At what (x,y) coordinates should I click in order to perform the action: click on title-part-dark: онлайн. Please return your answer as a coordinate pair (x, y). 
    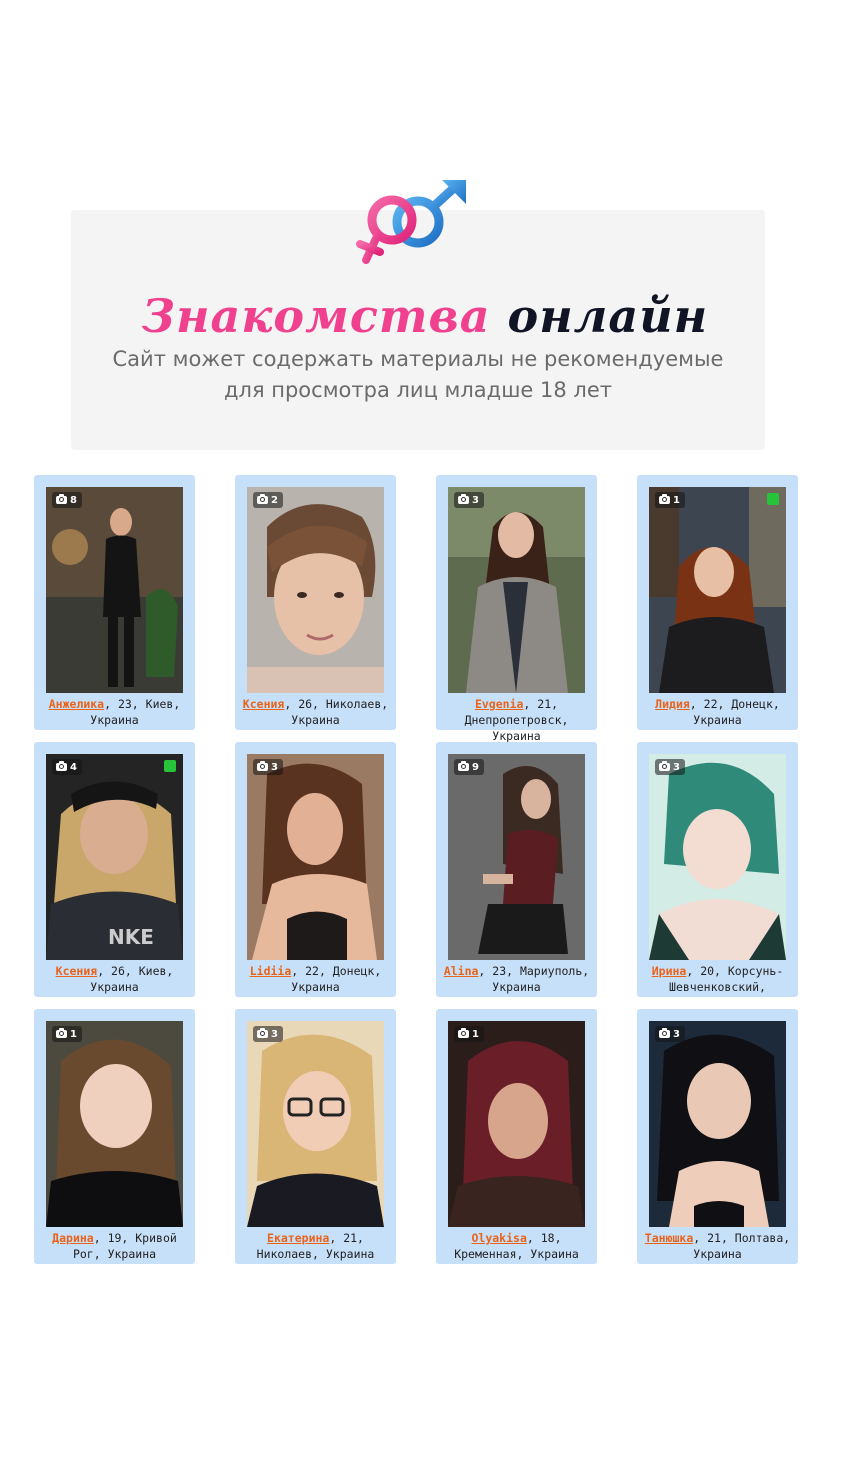
    Looking at the image, I should click on (608, 316).